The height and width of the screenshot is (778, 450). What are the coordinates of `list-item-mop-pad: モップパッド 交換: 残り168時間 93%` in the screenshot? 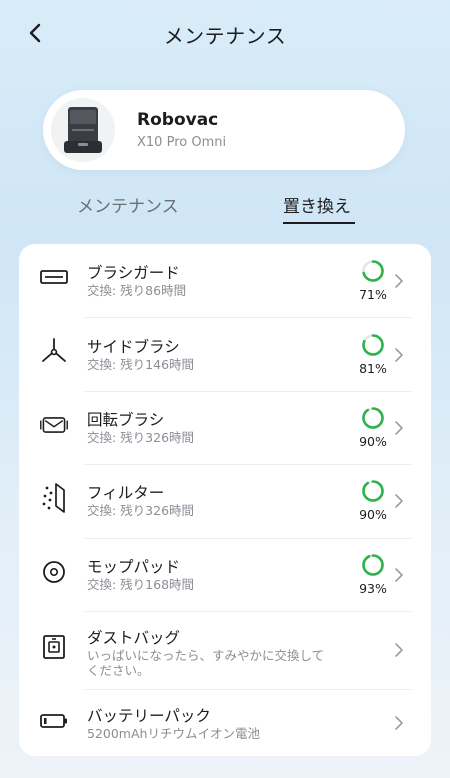 It's located at (225, 575).